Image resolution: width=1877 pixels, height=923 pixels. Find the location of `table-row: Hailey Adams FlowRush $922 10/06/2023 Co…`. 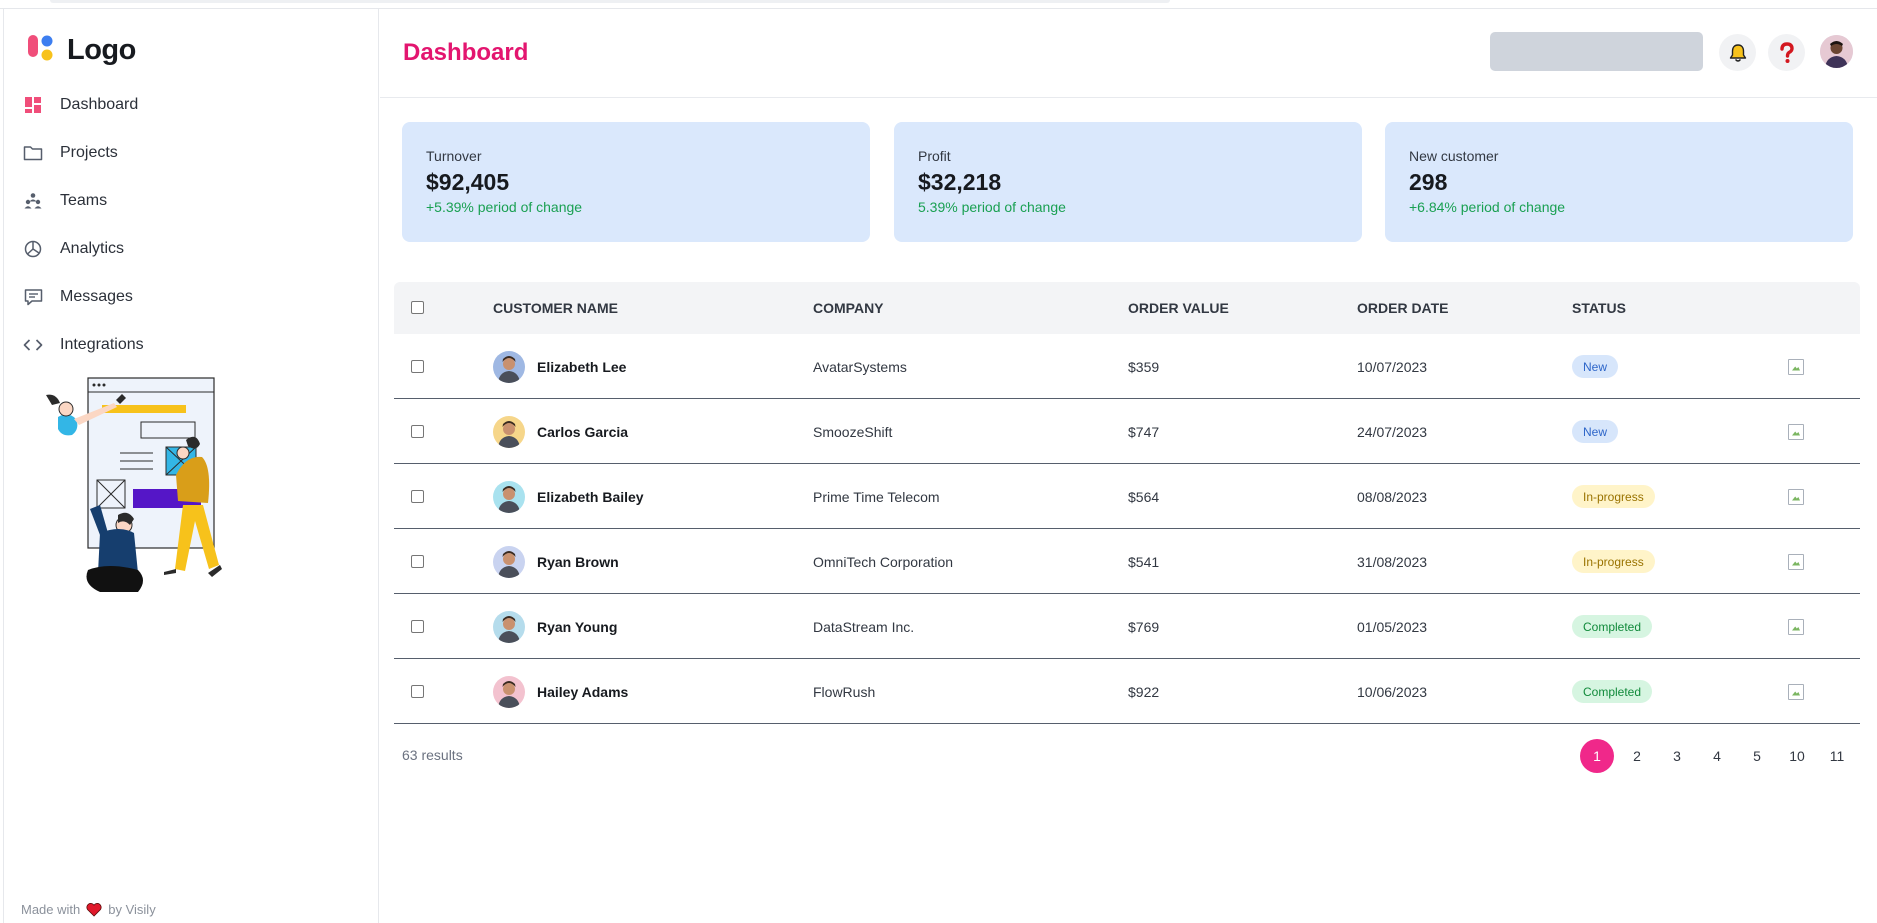

table-row: Hailey Adams FlowRush $922 10/06/2023 Co… is located at coordinates (1127, 691).